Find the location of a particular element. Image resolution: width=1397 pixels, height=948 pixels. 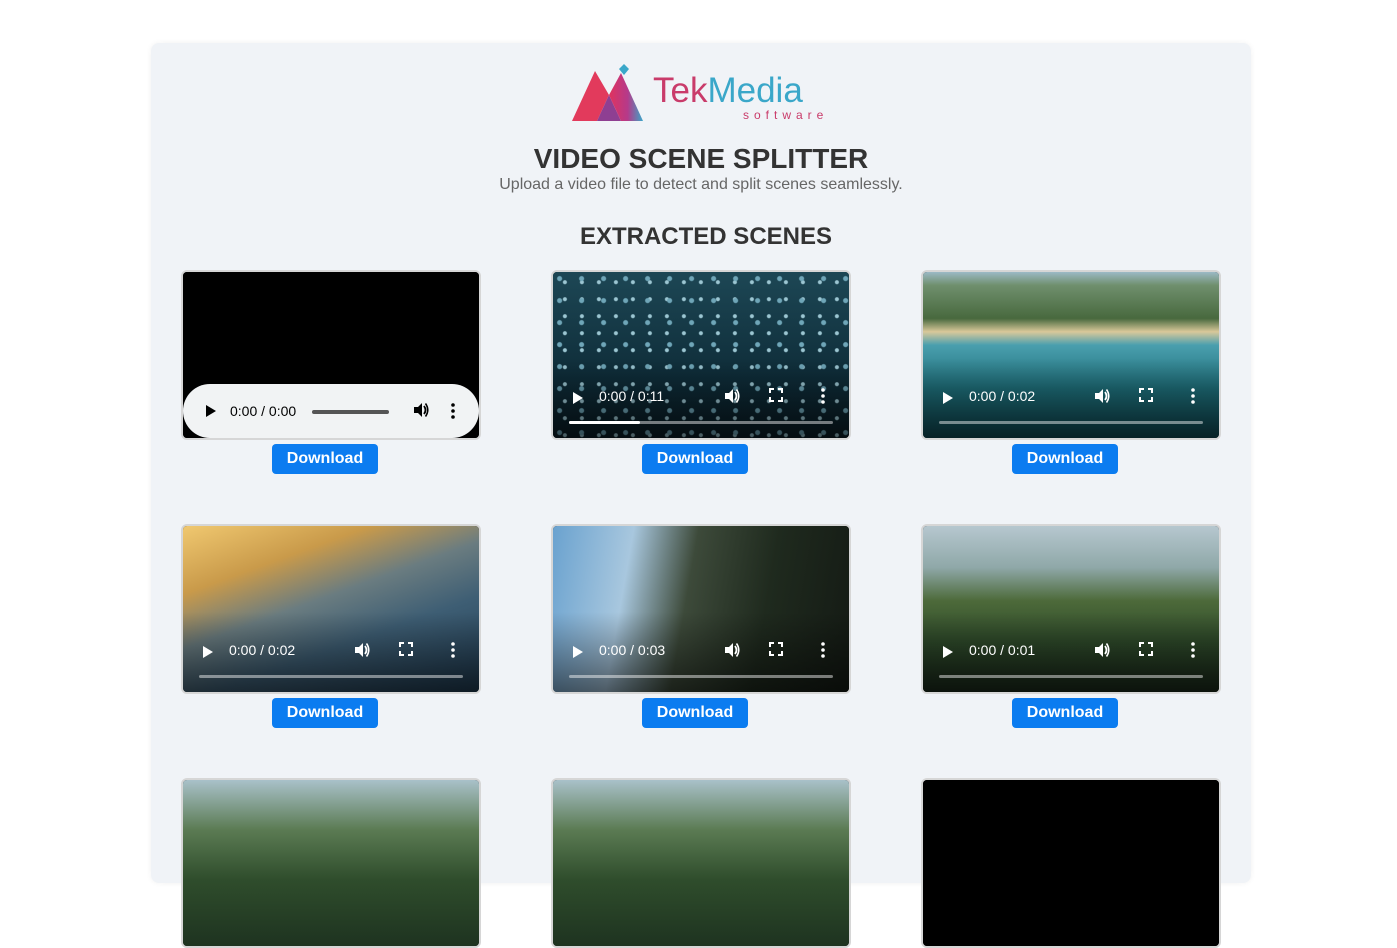

page-title: VIDEO SCENE SPLITTER is located at coordinates (701, 158).